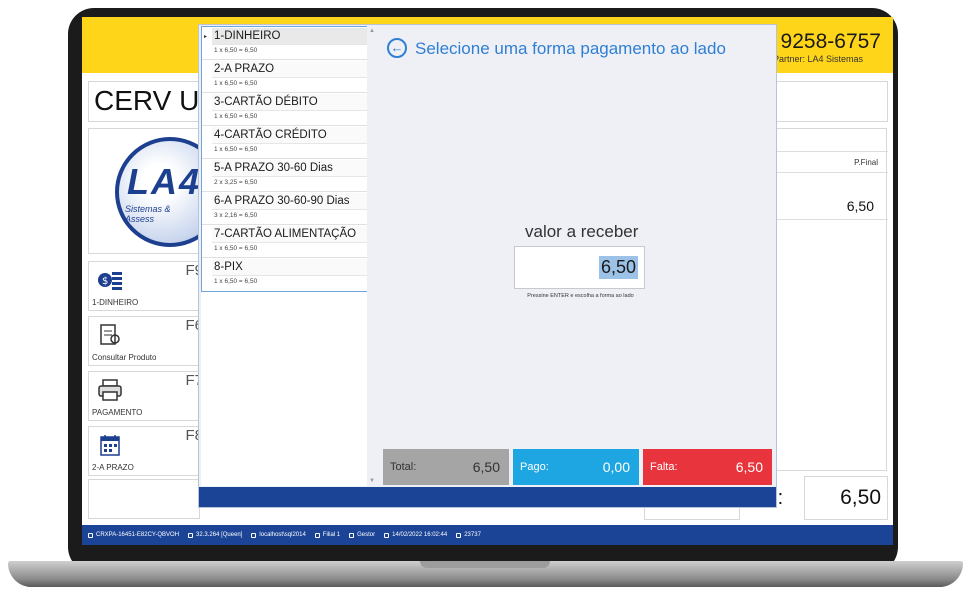 This screenshot has height=603, width=971. What do you see at coordinates (289, 69) in the screenshot?
I see `payment-option-name: 2-A PRAZO` at bounding box center [289, 69].